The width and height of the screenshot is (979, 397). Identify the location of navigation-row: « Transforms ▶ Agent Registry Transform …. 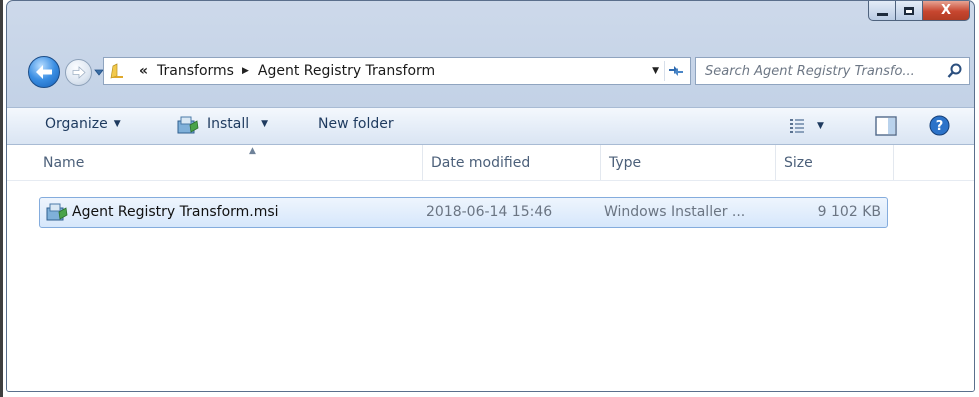
(490, 74).